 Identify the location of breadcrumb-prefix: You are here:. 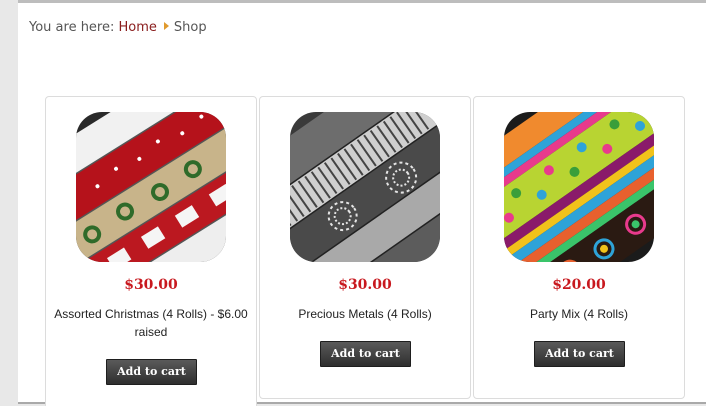
(72, 27).